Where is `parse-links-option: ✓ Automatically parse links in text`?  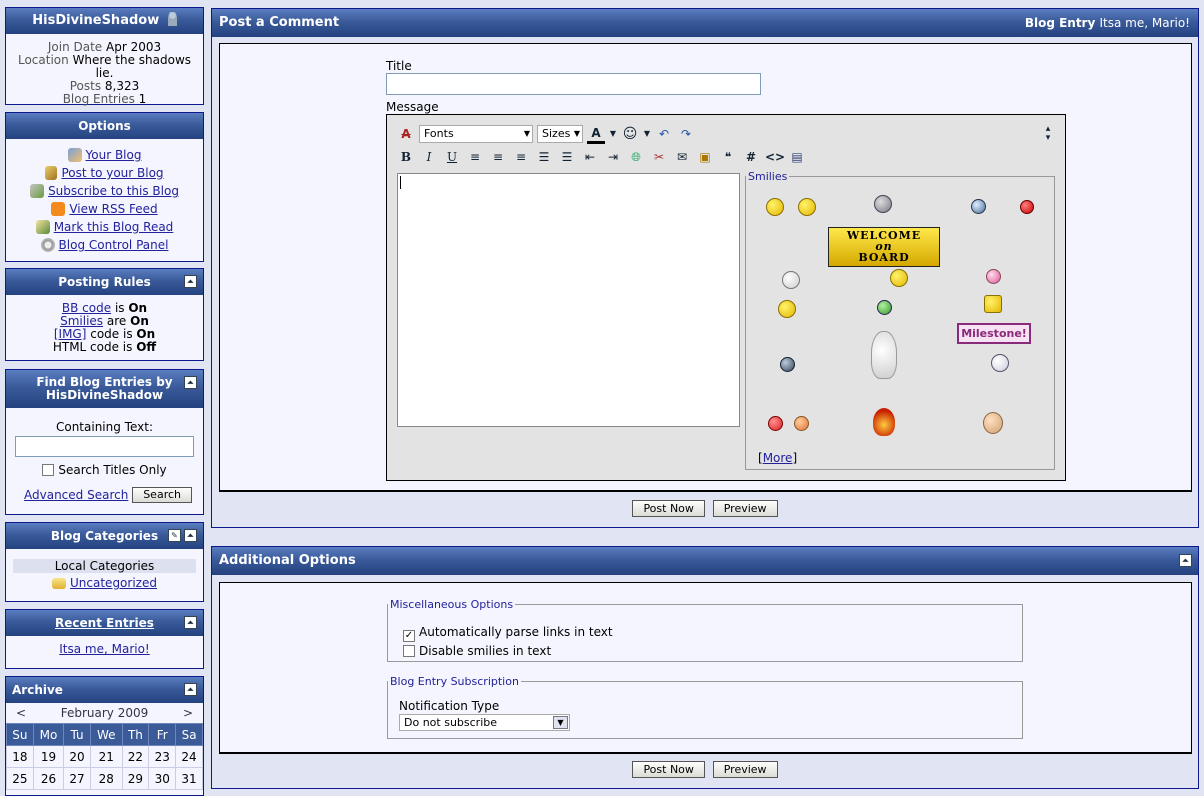 parse-links-option: ✓ Automatically parse links in text is located at coordinates (508, 633).